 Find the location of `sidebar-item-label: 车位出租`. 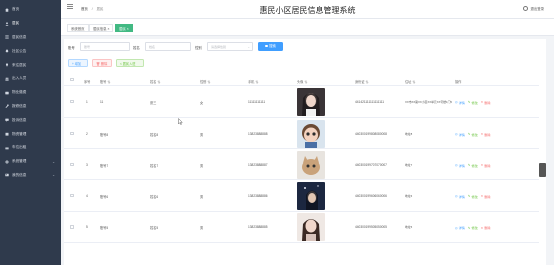

sidebar-item-label: 车位出租 is located at coordinates (19, 147).